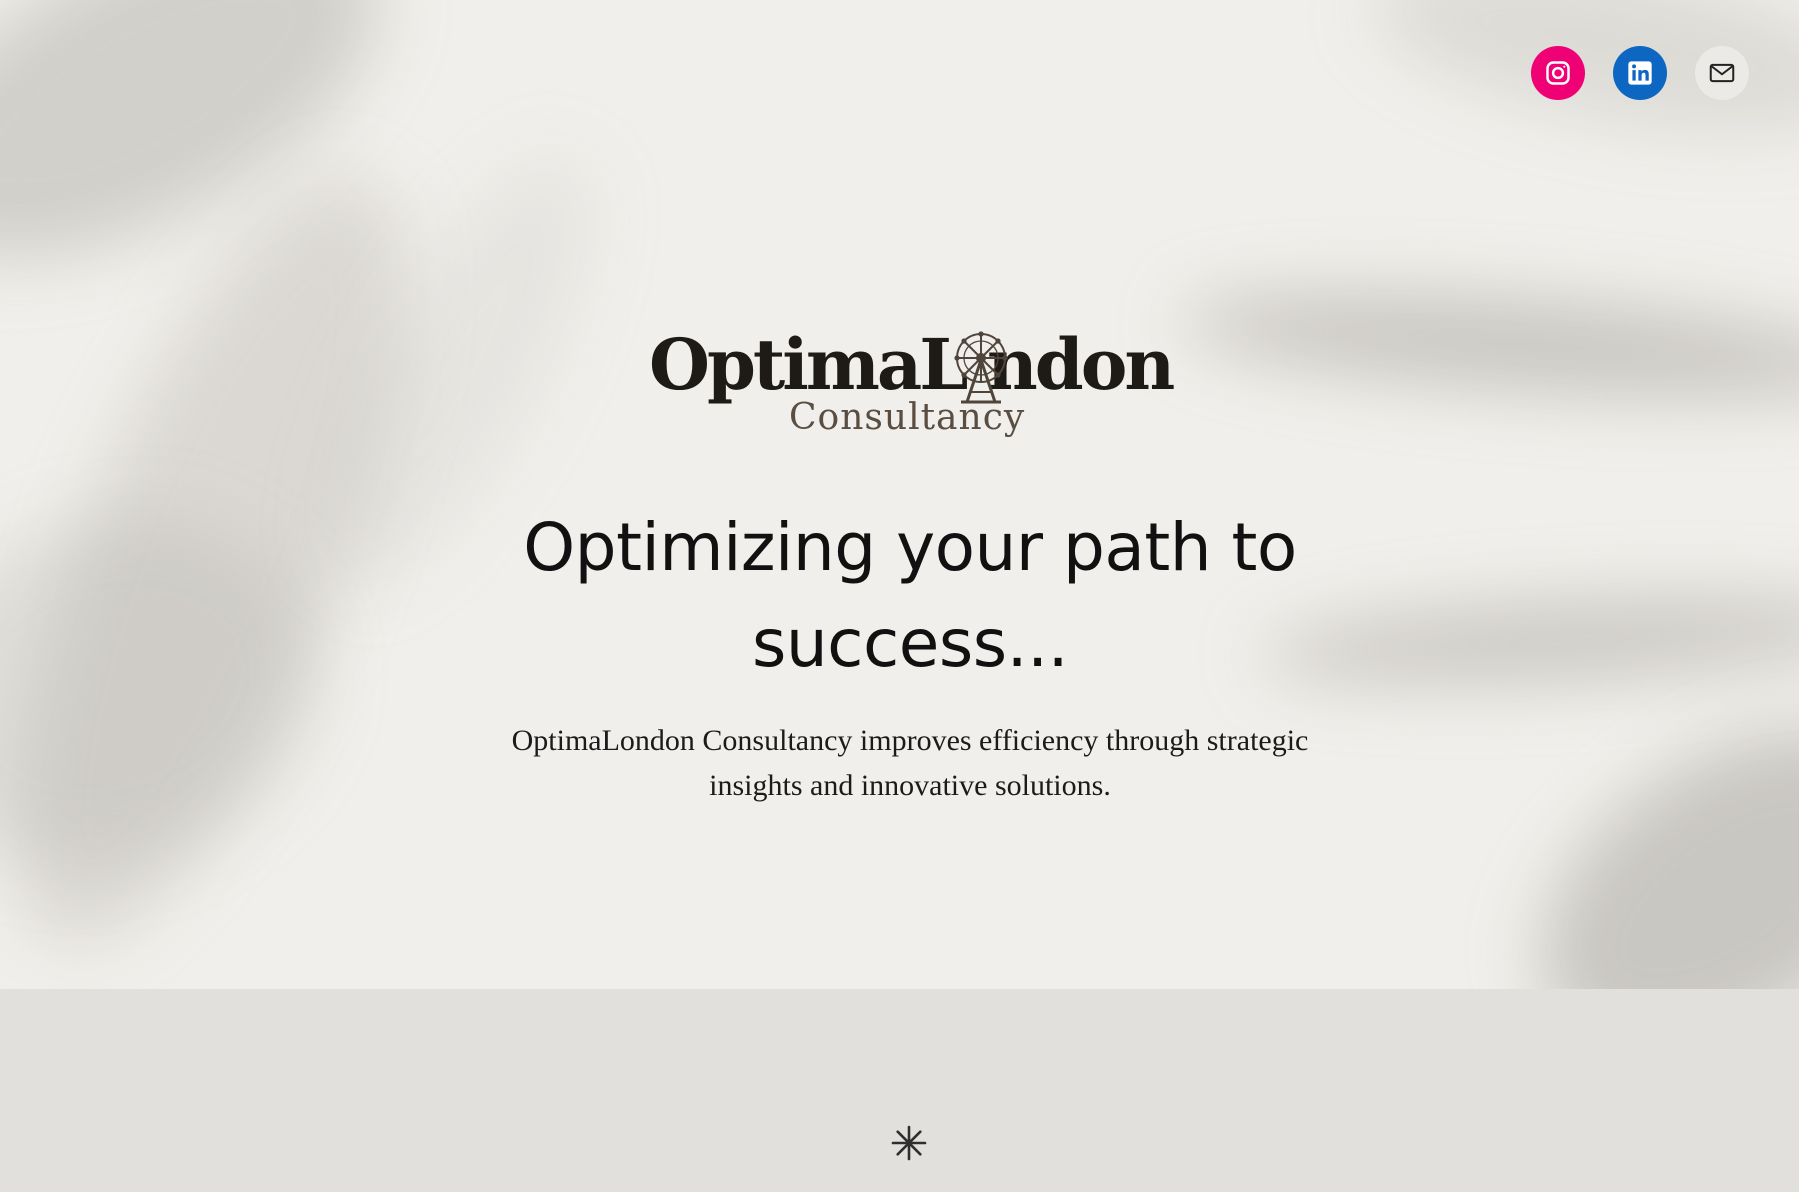  Describe the element at coordinates (907, 417) in the screenshot. I see `logo-subtitle: Consultancy` at that location.